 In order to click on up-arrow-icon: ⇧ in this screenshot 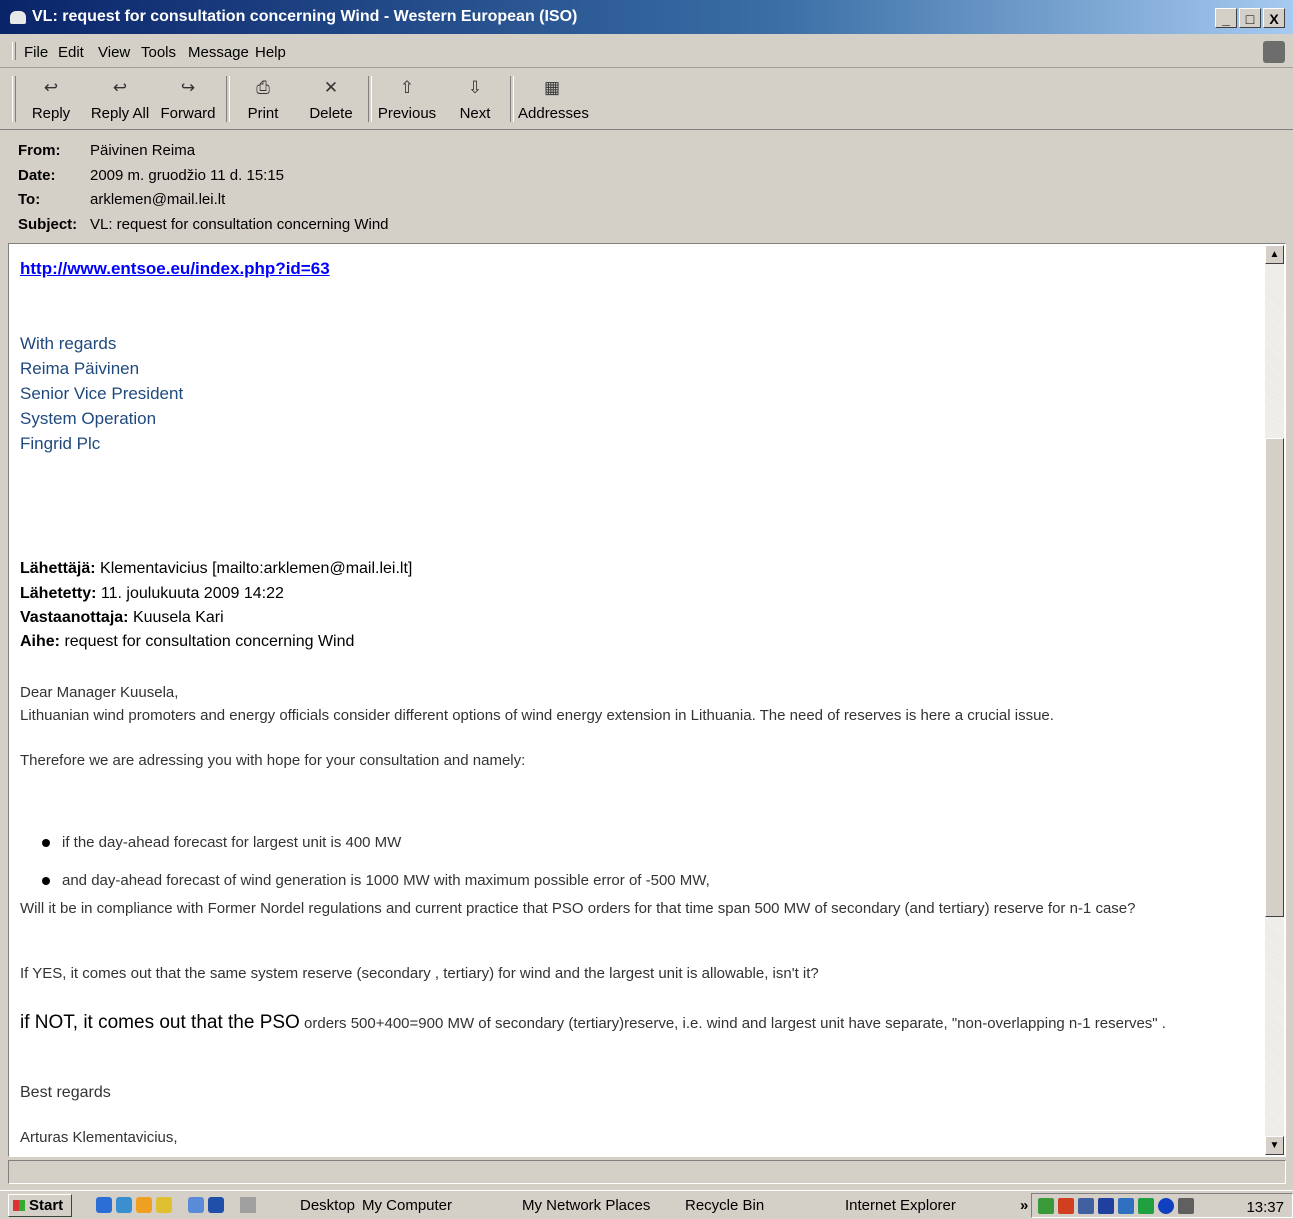, I will do `click(407, 87)`.